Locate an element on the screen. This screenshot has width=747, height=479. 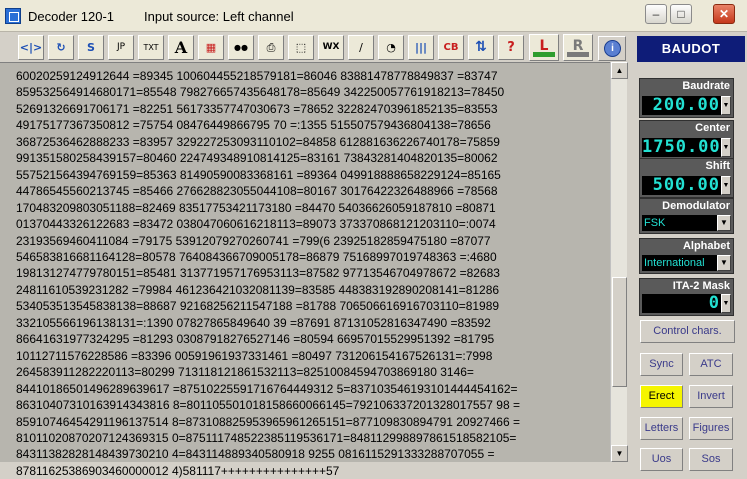
center-value: 1750.00 is located at coordinates (682, 147).